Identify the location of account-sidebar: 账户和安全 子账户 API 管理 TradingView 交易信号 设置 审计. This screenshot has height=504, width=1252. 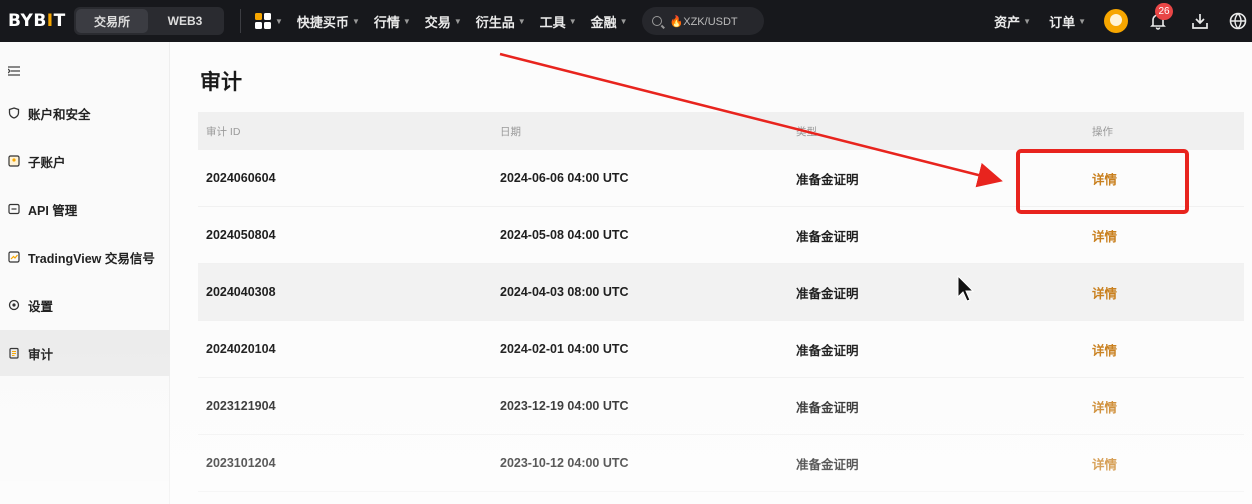
(85, 273).